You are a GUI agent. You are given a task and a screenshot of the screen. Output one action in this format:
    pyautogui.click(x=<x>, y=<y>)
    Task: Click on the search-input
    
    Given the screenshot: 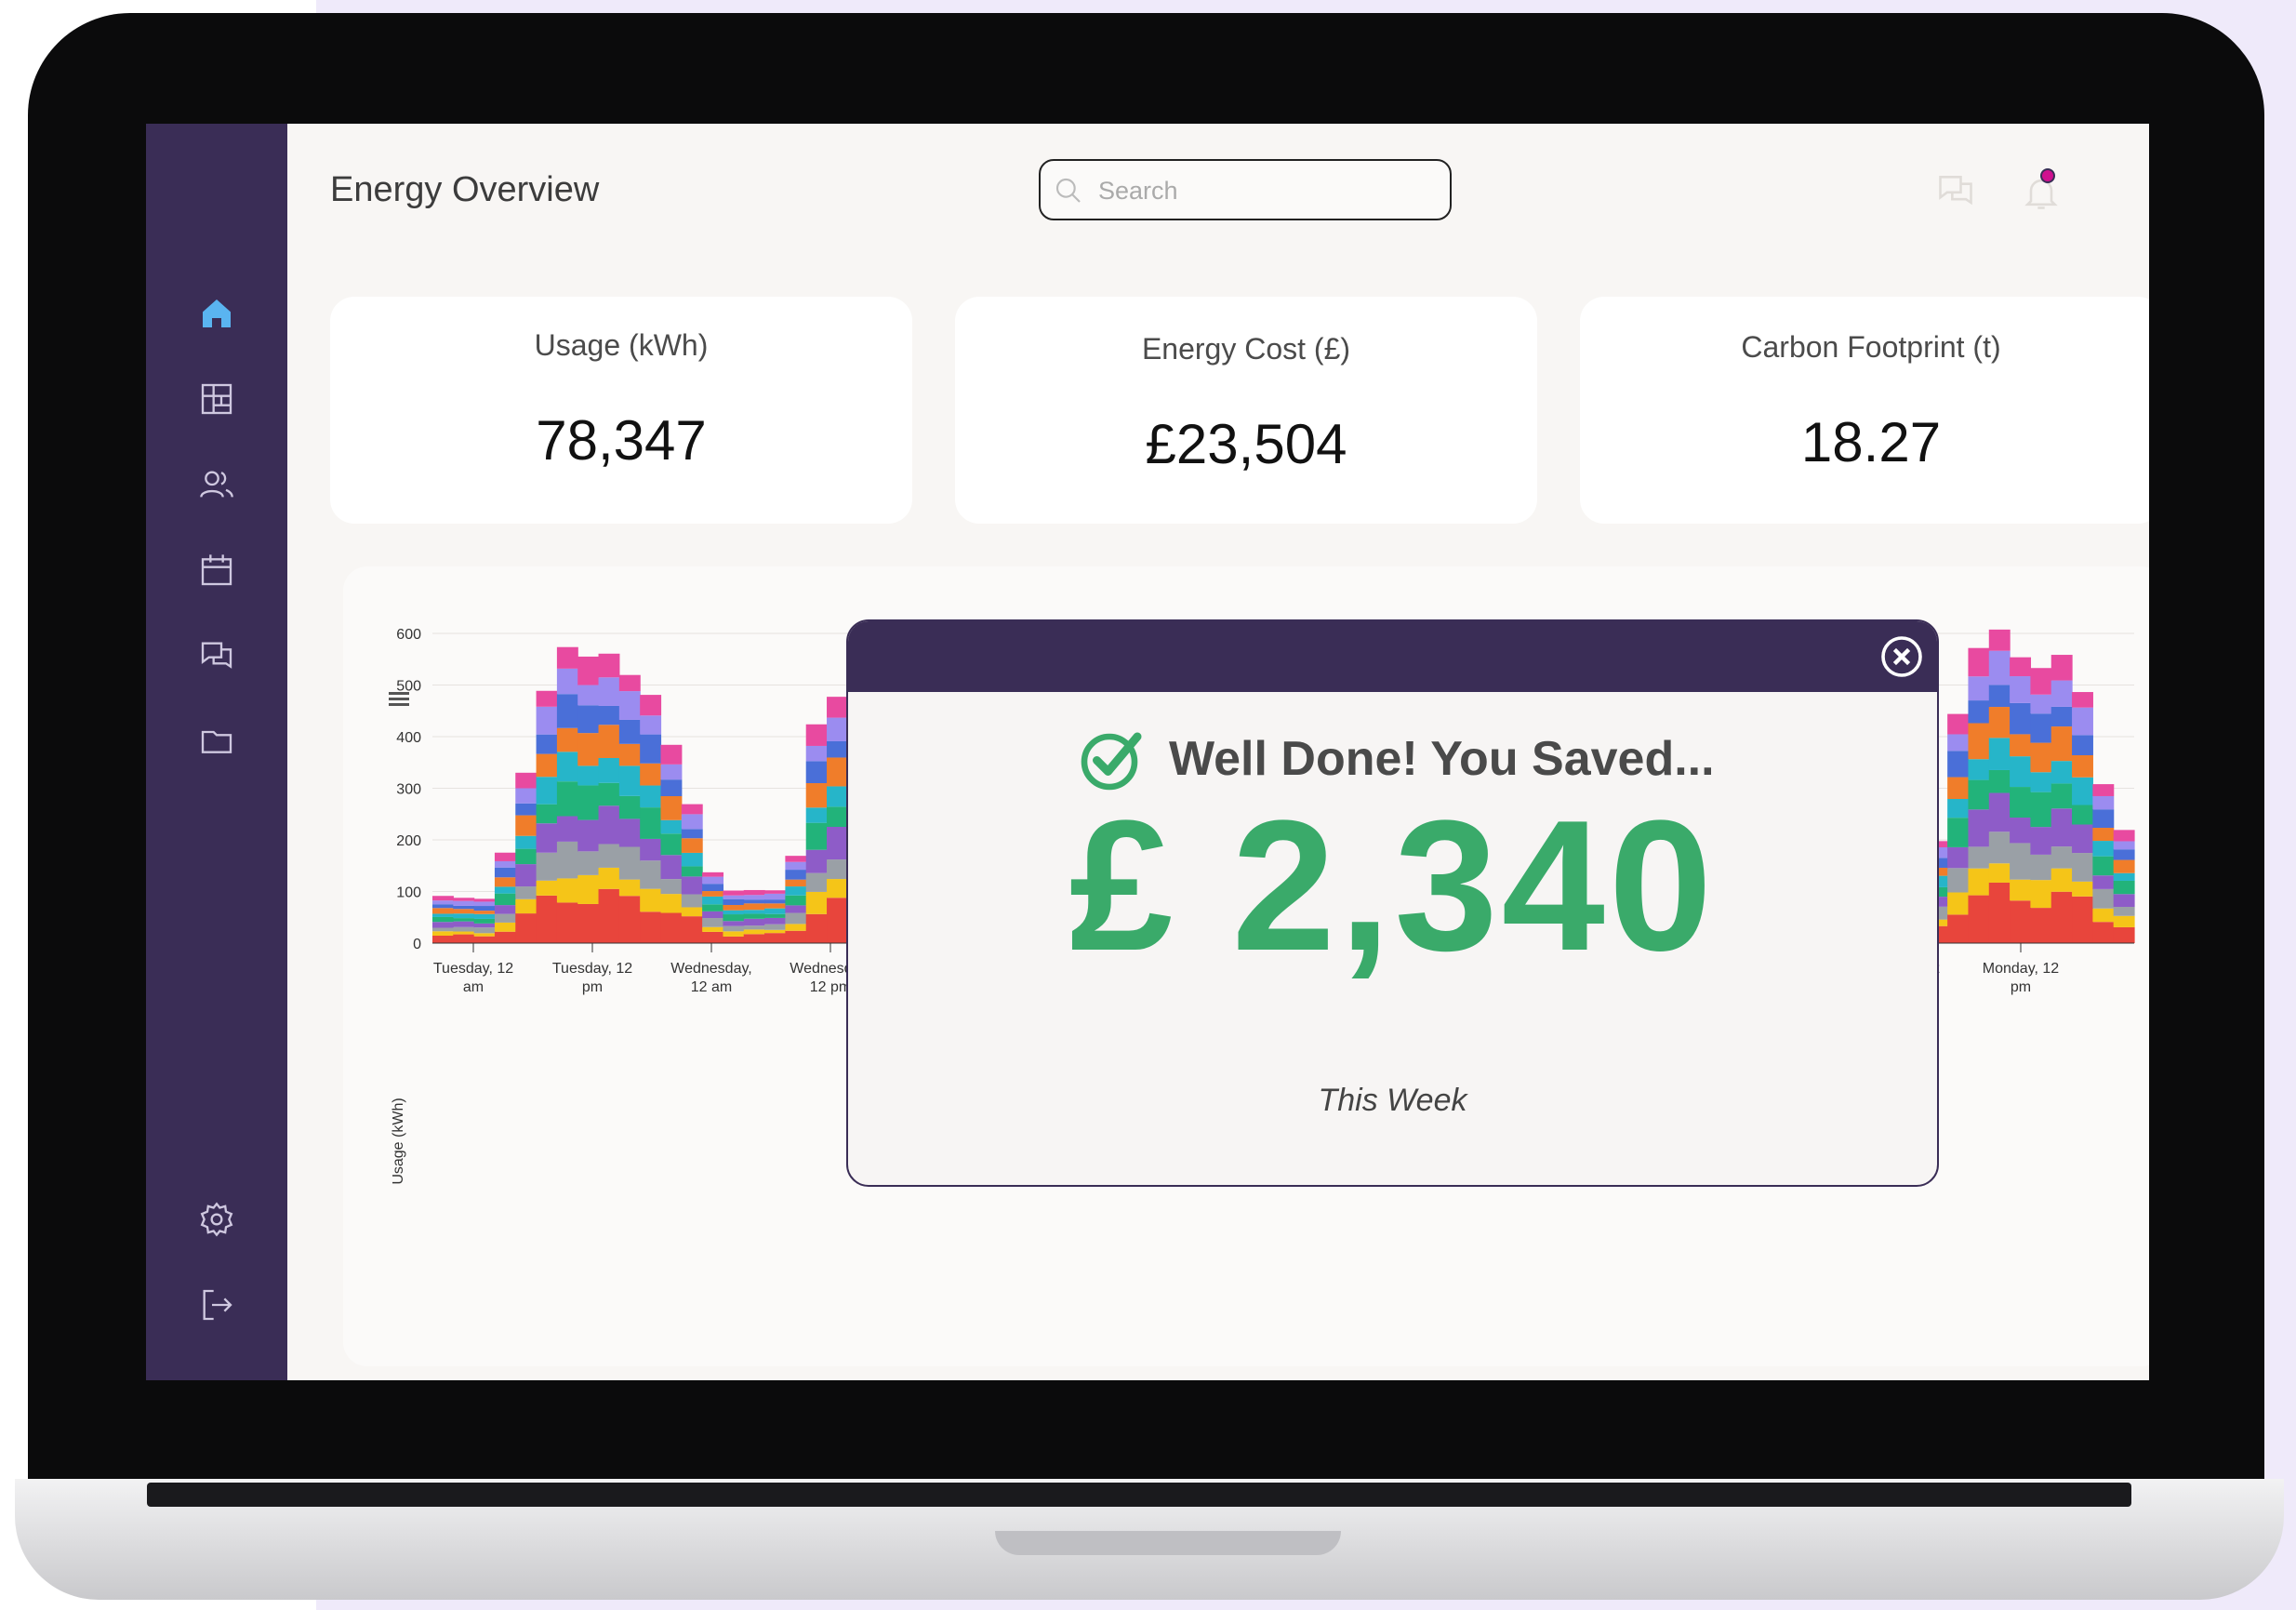 What is the action you would take?
    pyautogui.click(x=1266, y=190)
    